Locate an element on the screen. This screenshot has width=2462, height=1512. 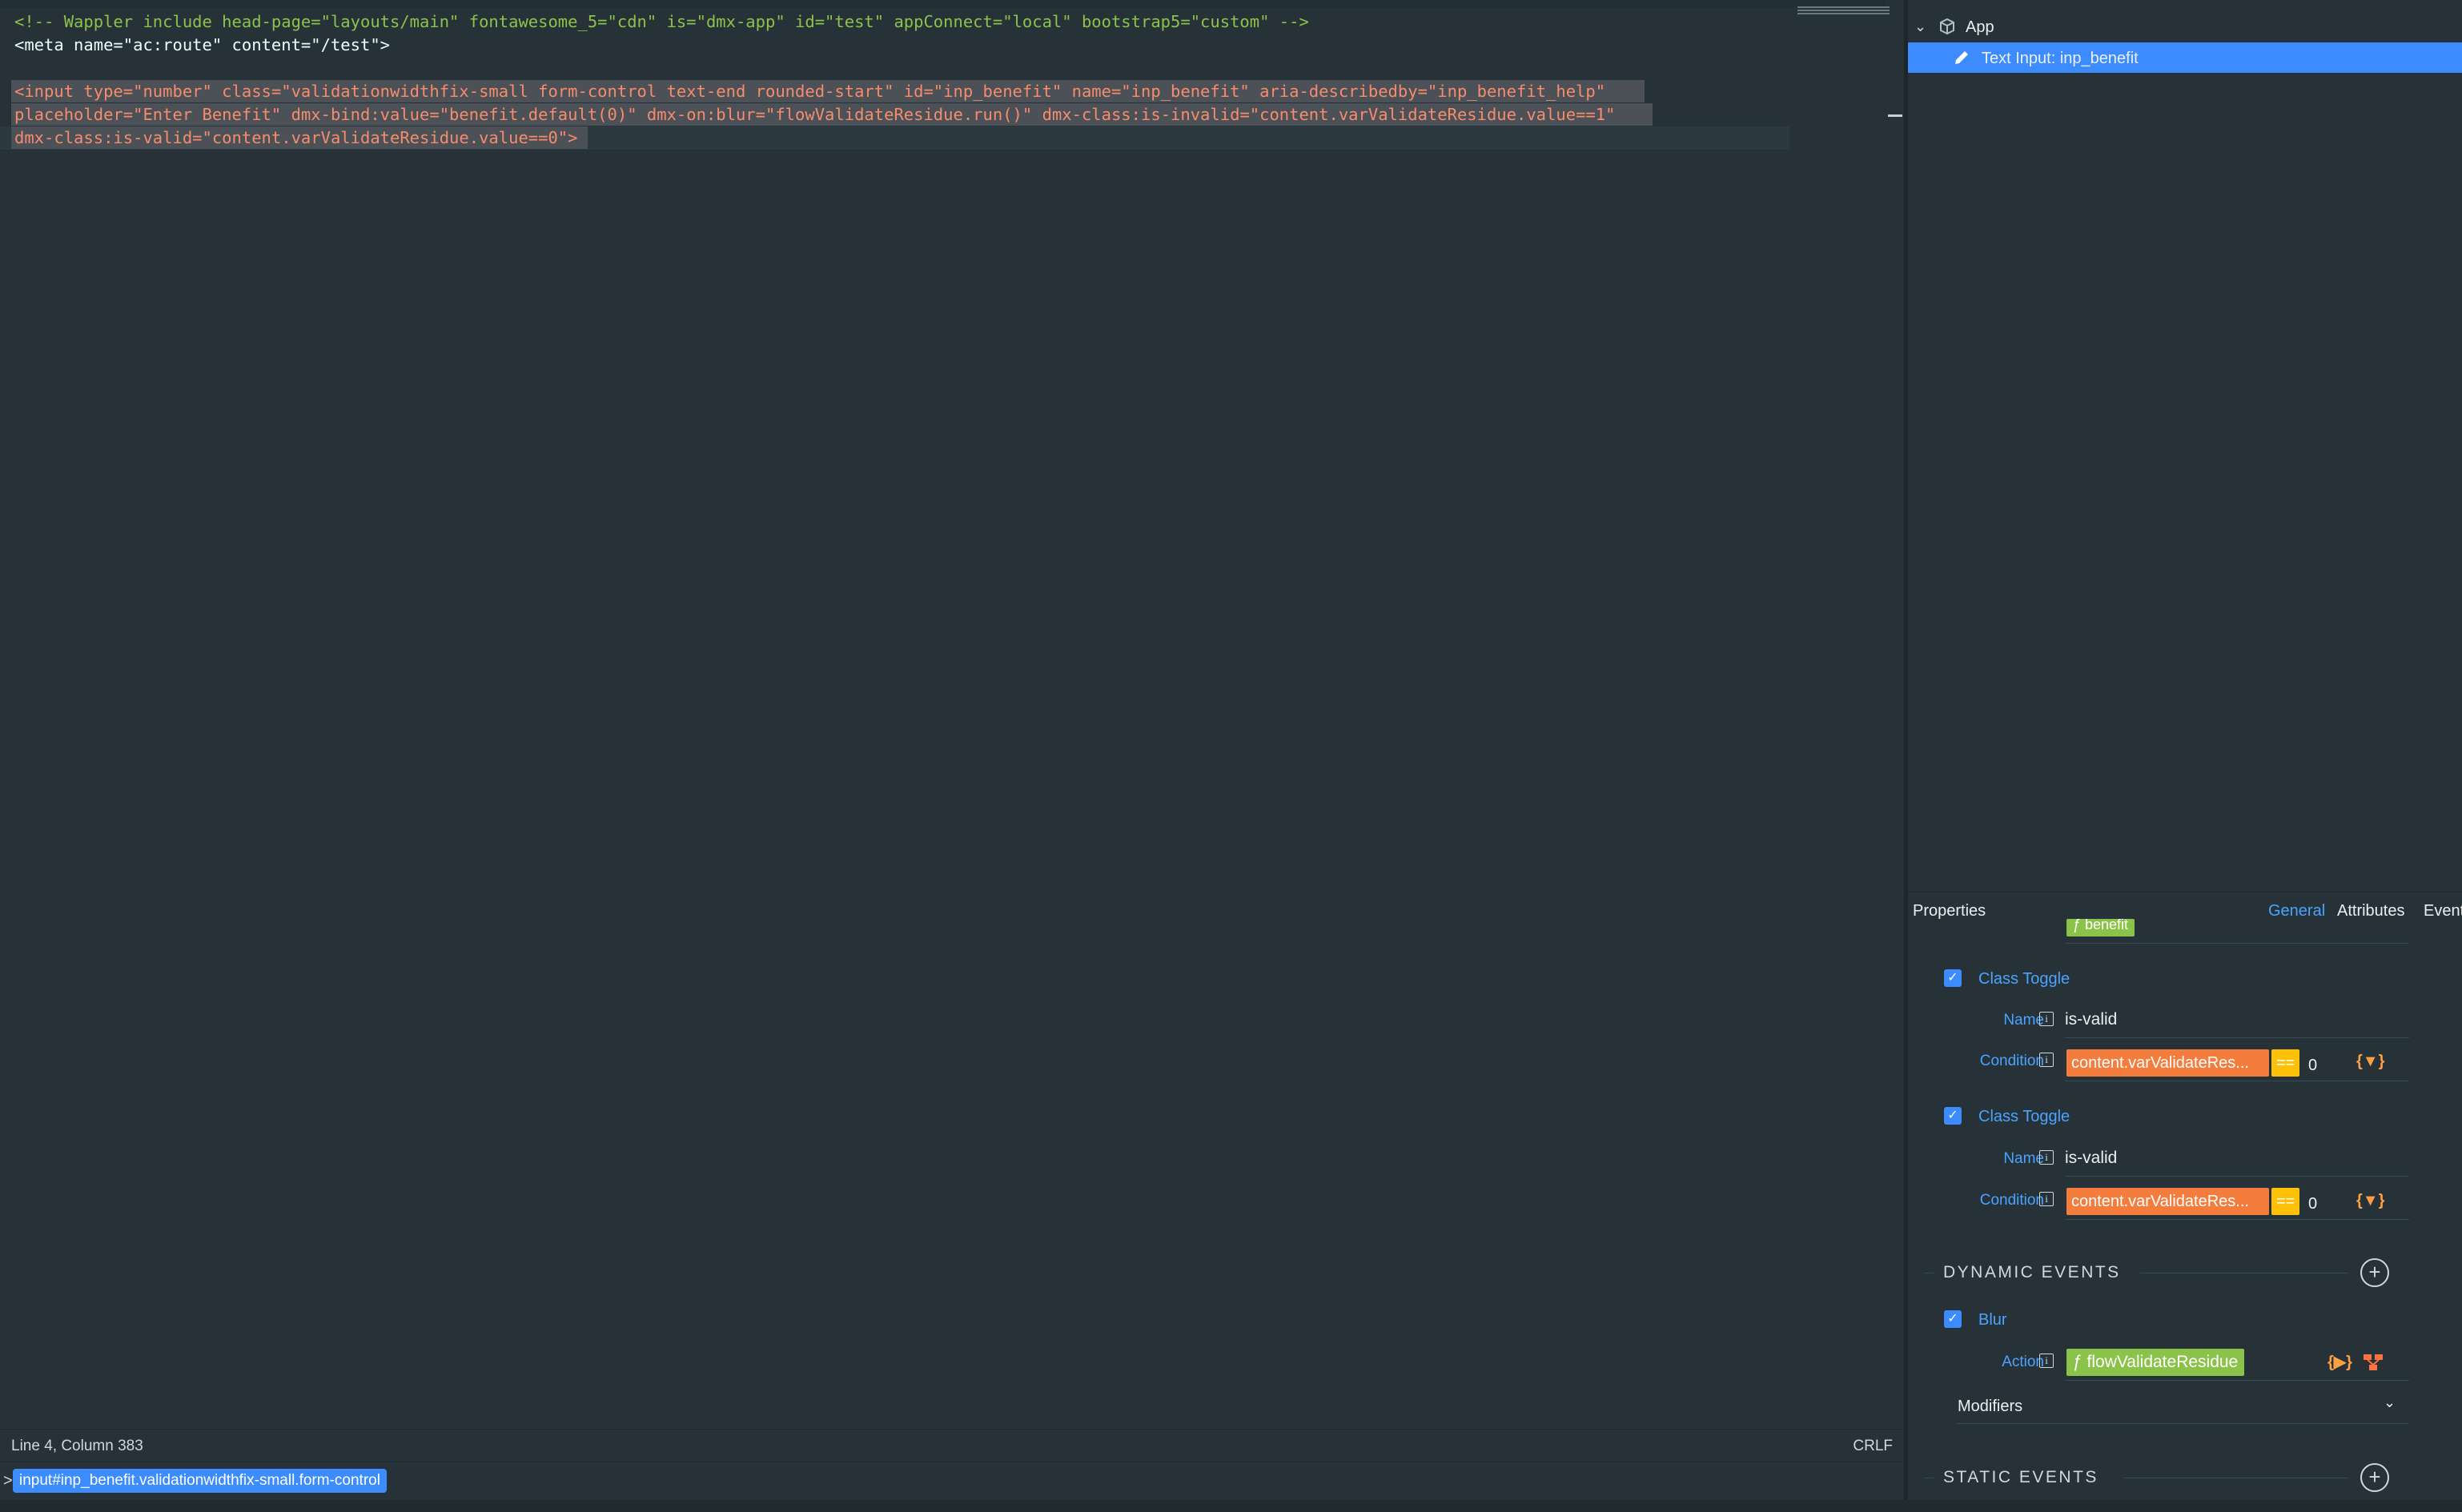
tab-general: General is located at coordinates (2296, 911).